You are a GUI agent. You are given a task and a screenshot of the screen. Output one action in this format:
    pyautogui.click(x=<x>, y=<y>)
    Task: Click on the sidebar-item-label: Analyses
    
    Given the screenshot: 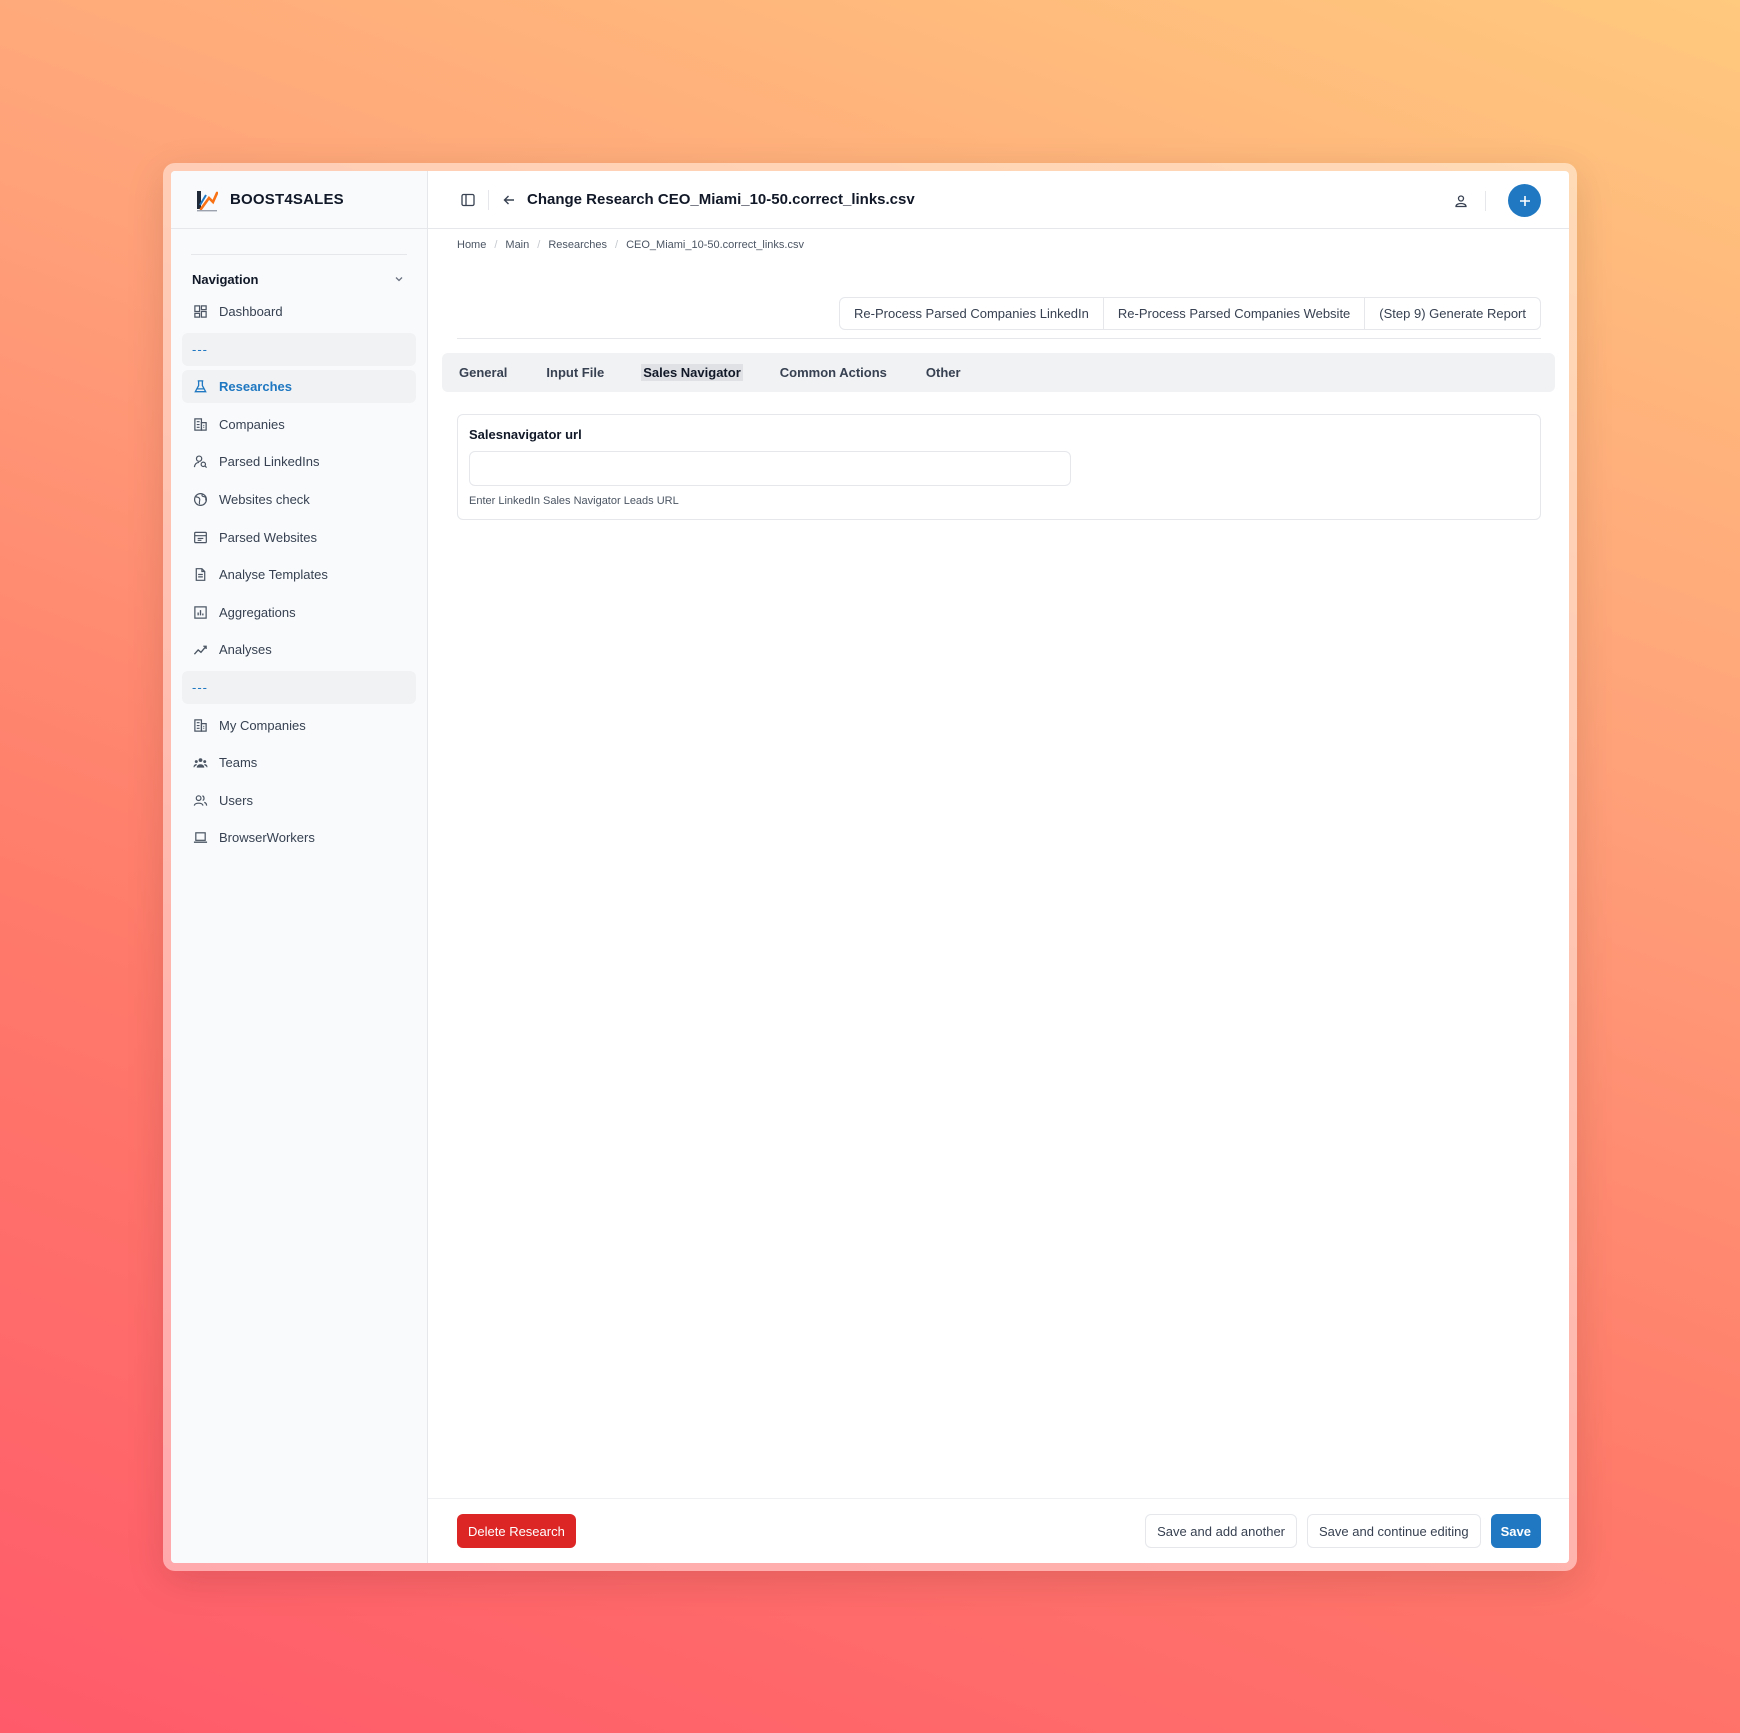 What is the action you would take?
    pyautogui.click(x=245, y=650)
    